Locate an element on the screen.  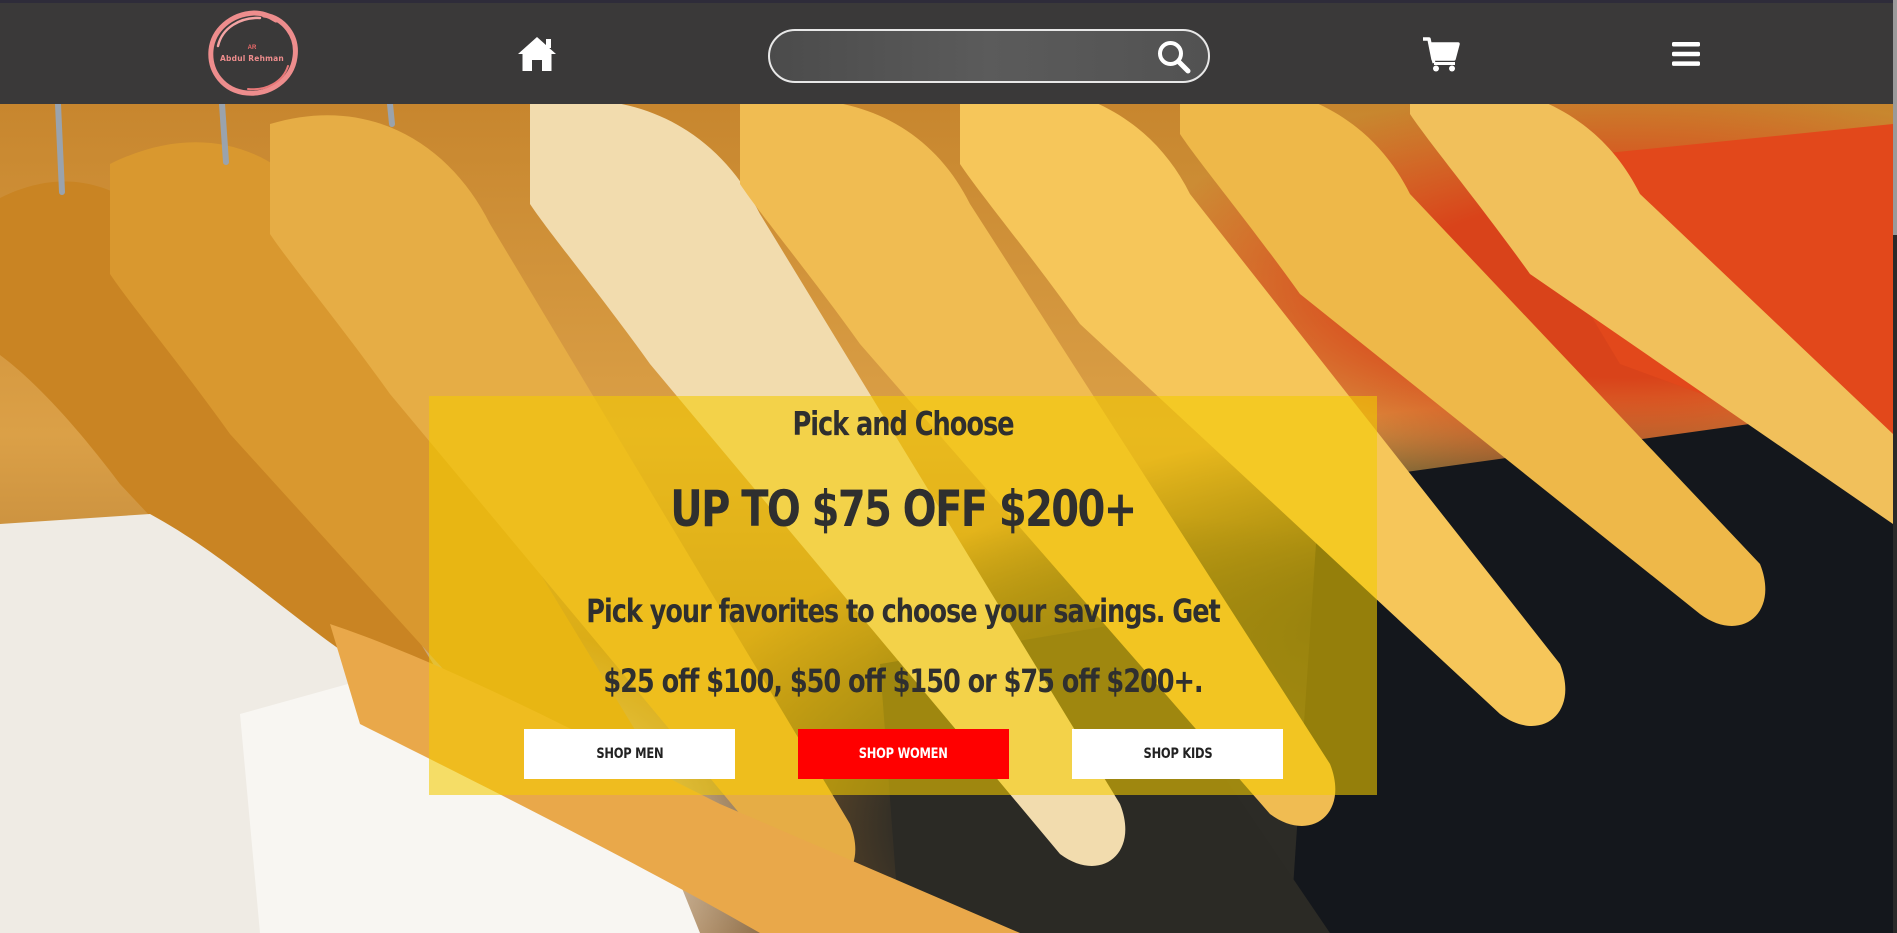
shop-men-label: SHOP MEN is located at coordinates (629, 754).